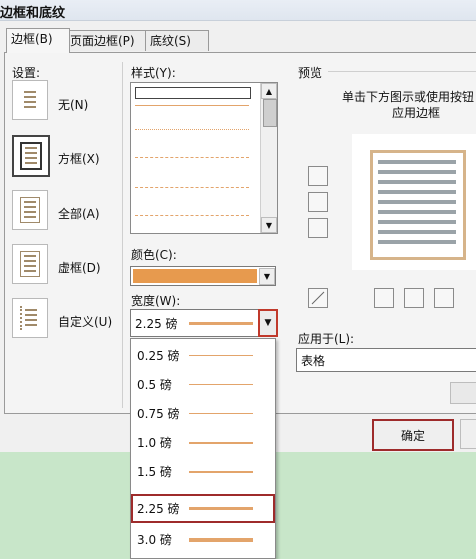 The width and height of the screenshot is (476, 559). What do you see at coordinates (154, 255) in the screenshot?
I see `color-label: 颜色(C):` at bounding box center [154, 255].